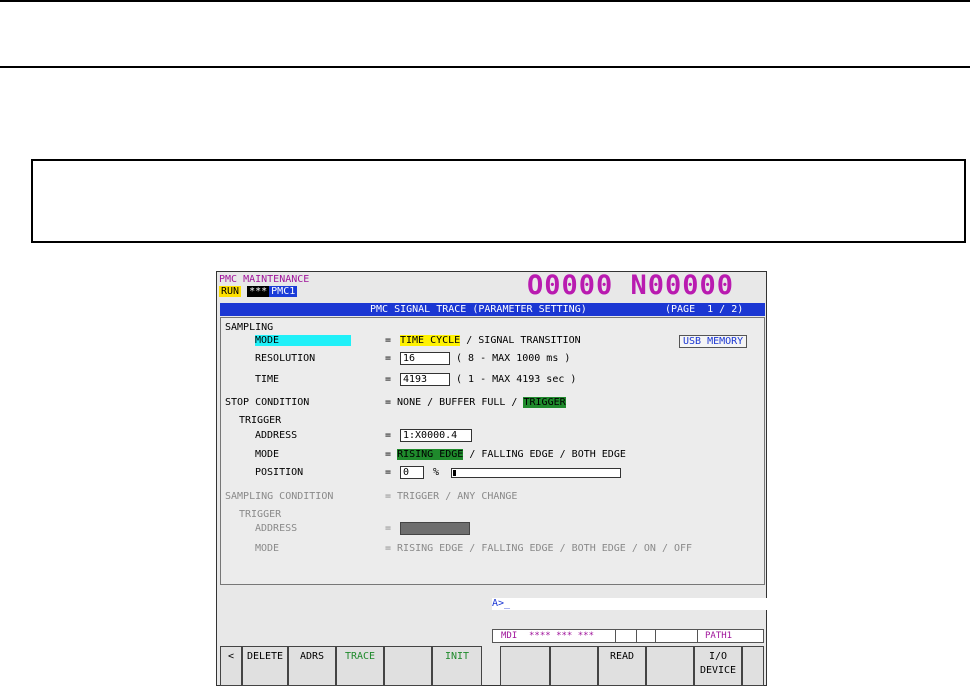 This screenshot has width=970, height=686. I want to click on softkey-trace: TRACE, so click(360, 666).